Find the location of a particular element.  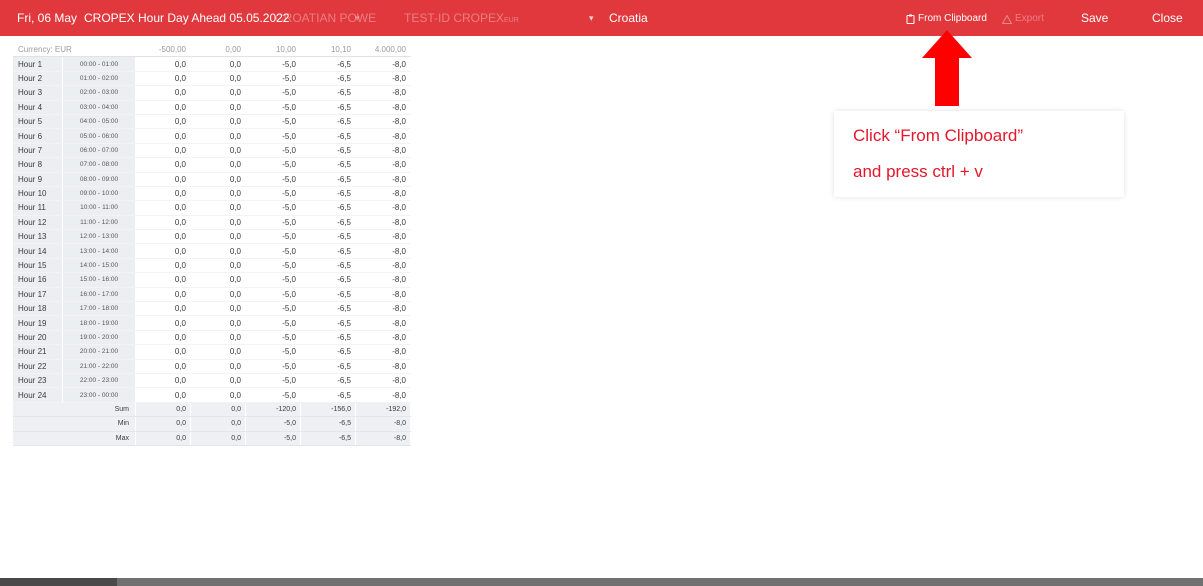

export-button: Export is located at coordinates (1023, 19).